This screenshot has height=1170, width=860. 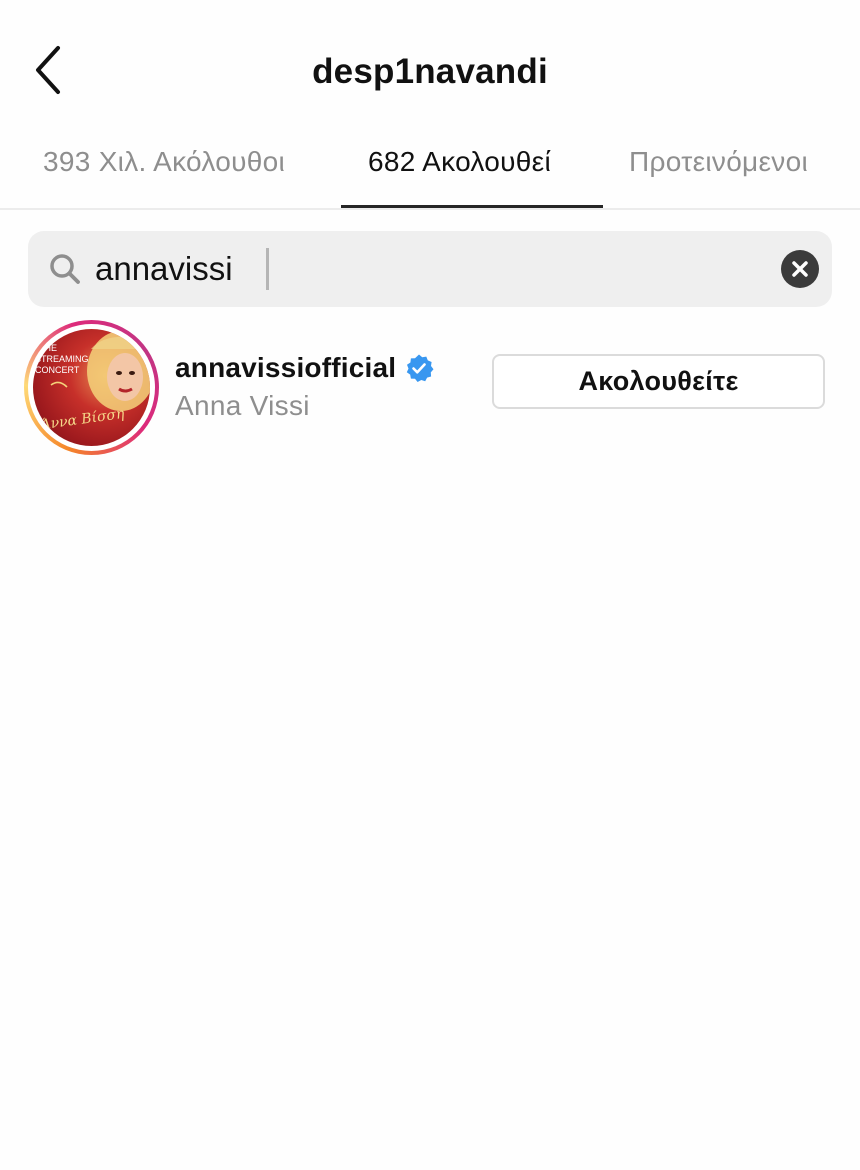 I want to click on clear-search-button, so click(x=800, y=269).